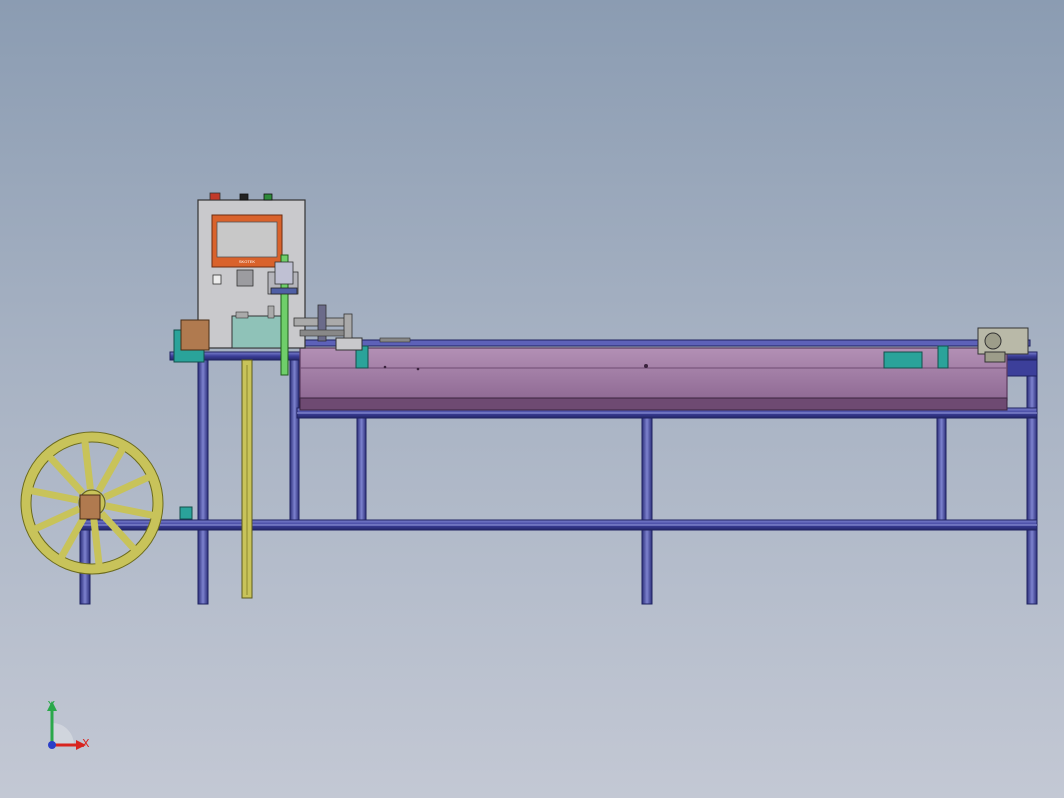 This screenshot has width=1064, height=798. Describe the element at coordinates (1032, 480) in the screenshot. I see `leg-right` at that location.